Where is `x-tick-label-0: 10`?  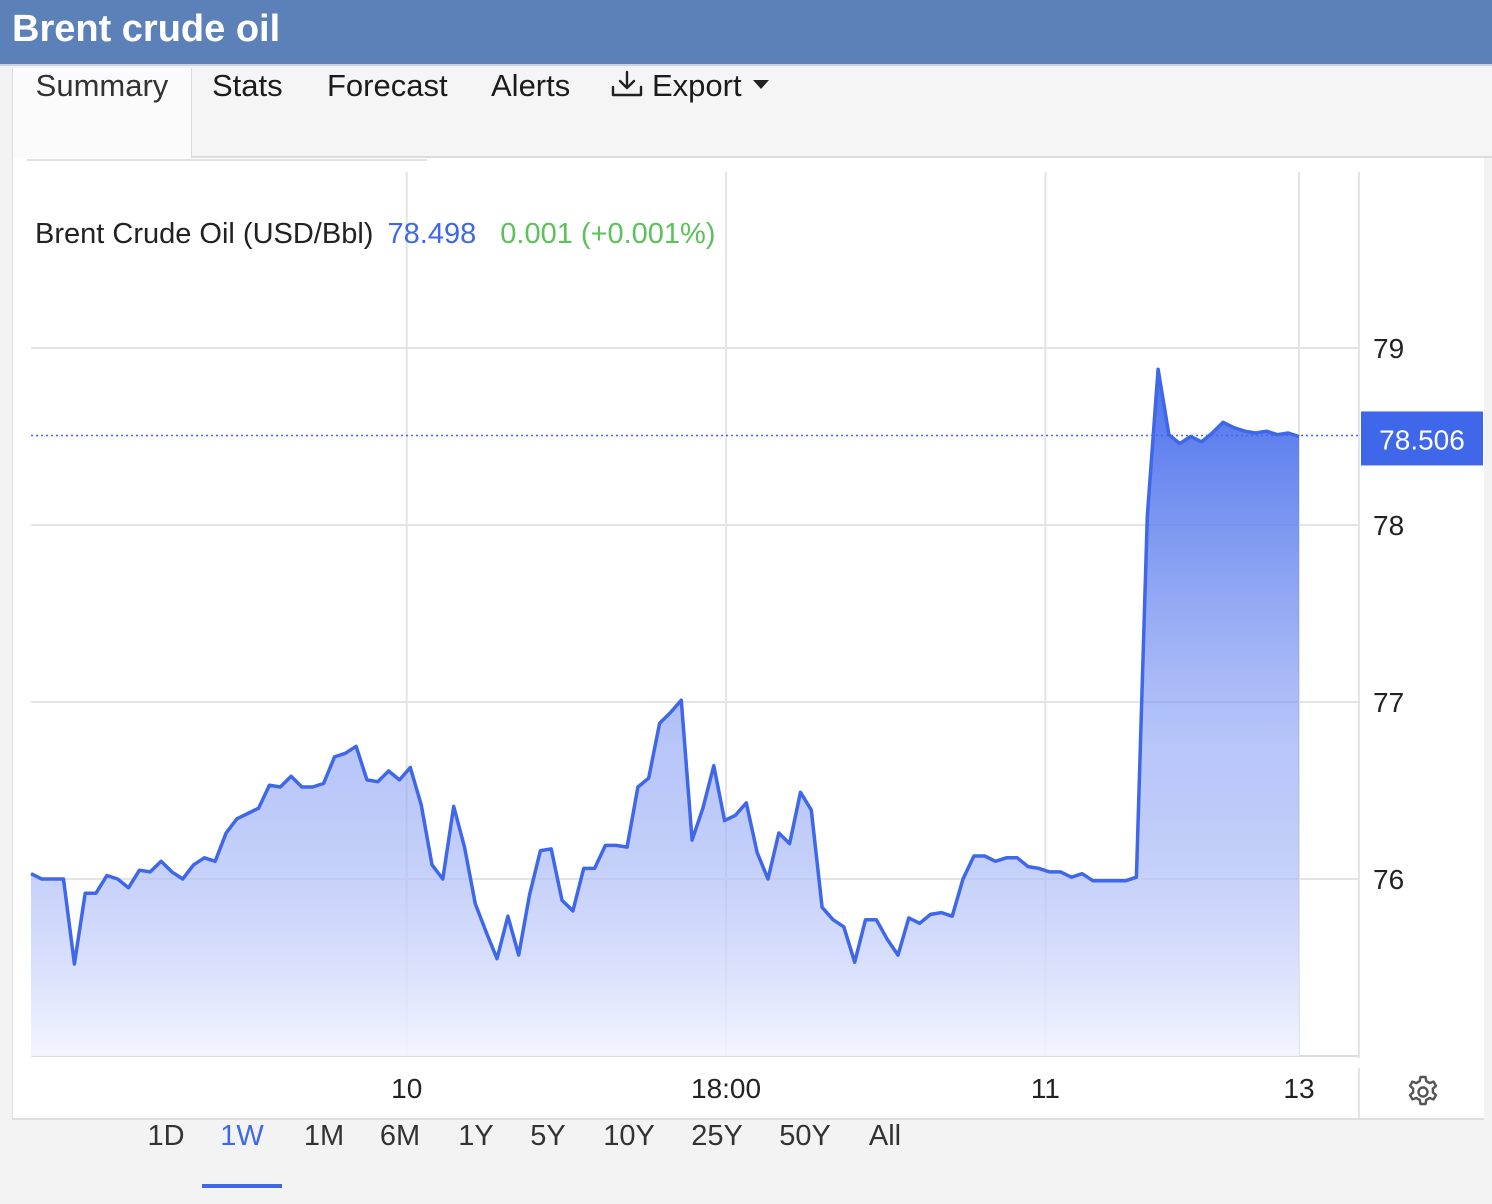
x-tick-label-0: 10 is located at coordinates (406, 1088).